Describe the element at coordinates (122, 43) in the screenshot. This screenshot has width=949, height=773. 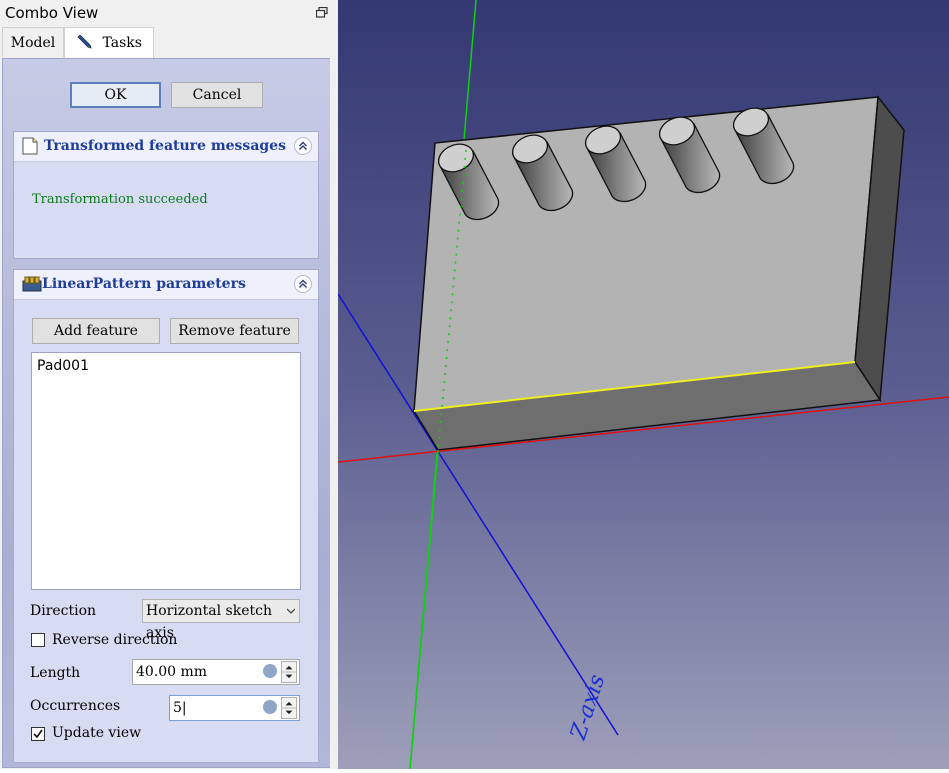
I see `tab-tasks-label: Tasks` at that location.